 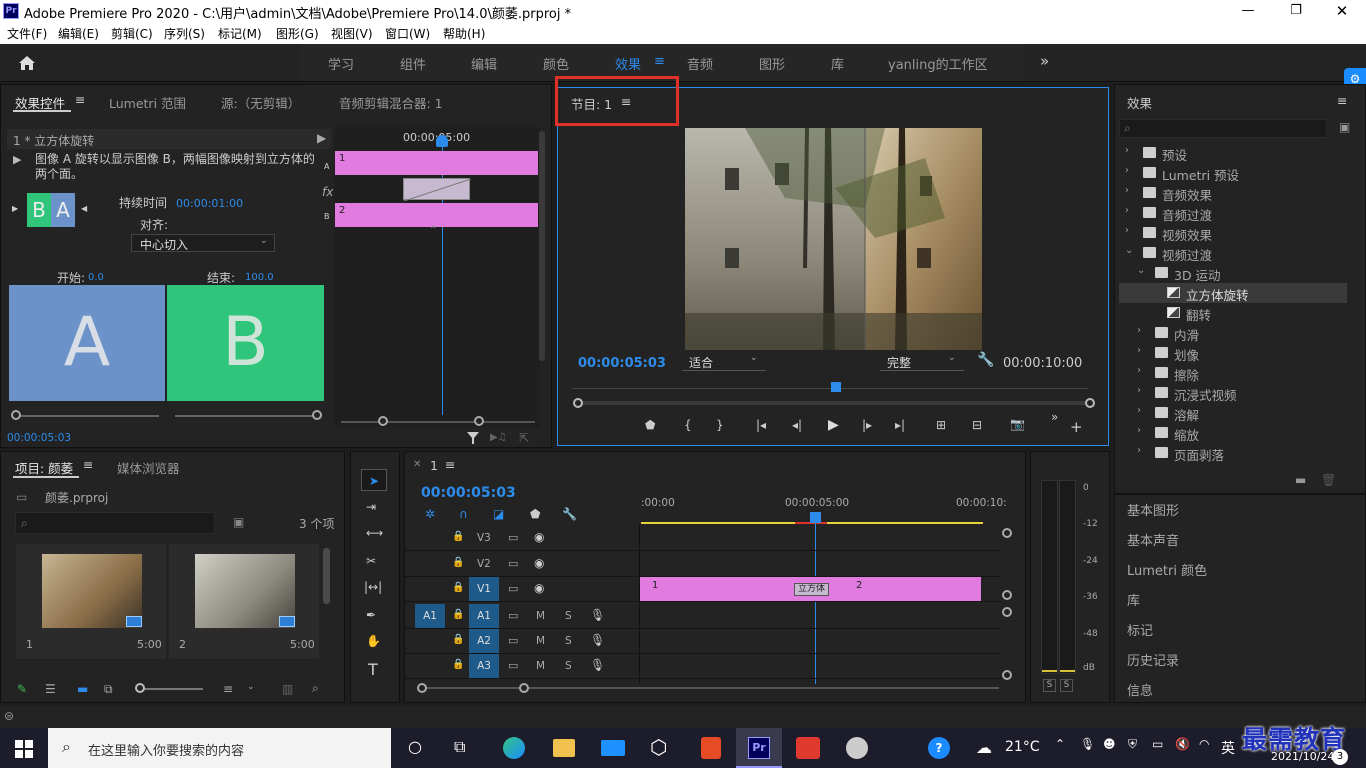 What do you see at coordinates (1233, 353) in the screenshot?
I see `effects-tree-item: › 划像` at bounding box center [1233, 353].